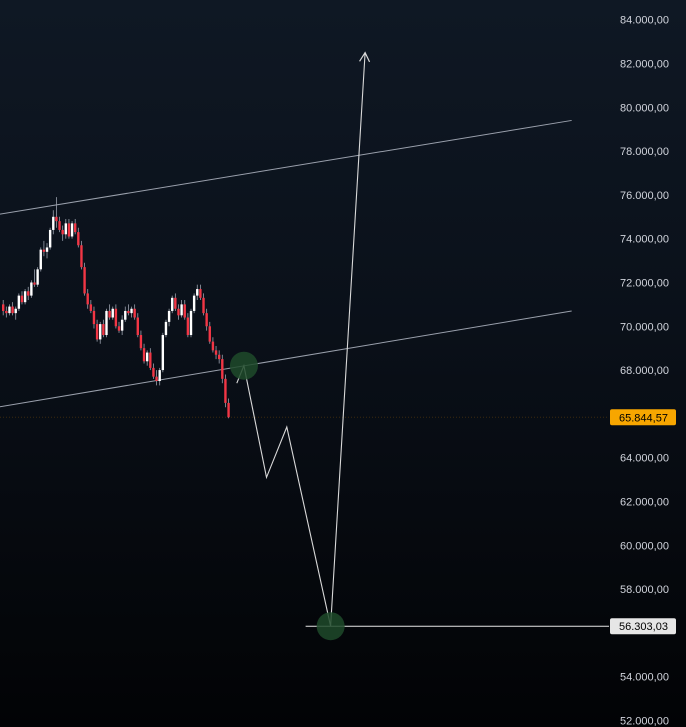 The image size is (686, 727). Describe the element at coordinates (644, 590) in the screenshot. I see `y-tick-label: 58.000,00` at that location.